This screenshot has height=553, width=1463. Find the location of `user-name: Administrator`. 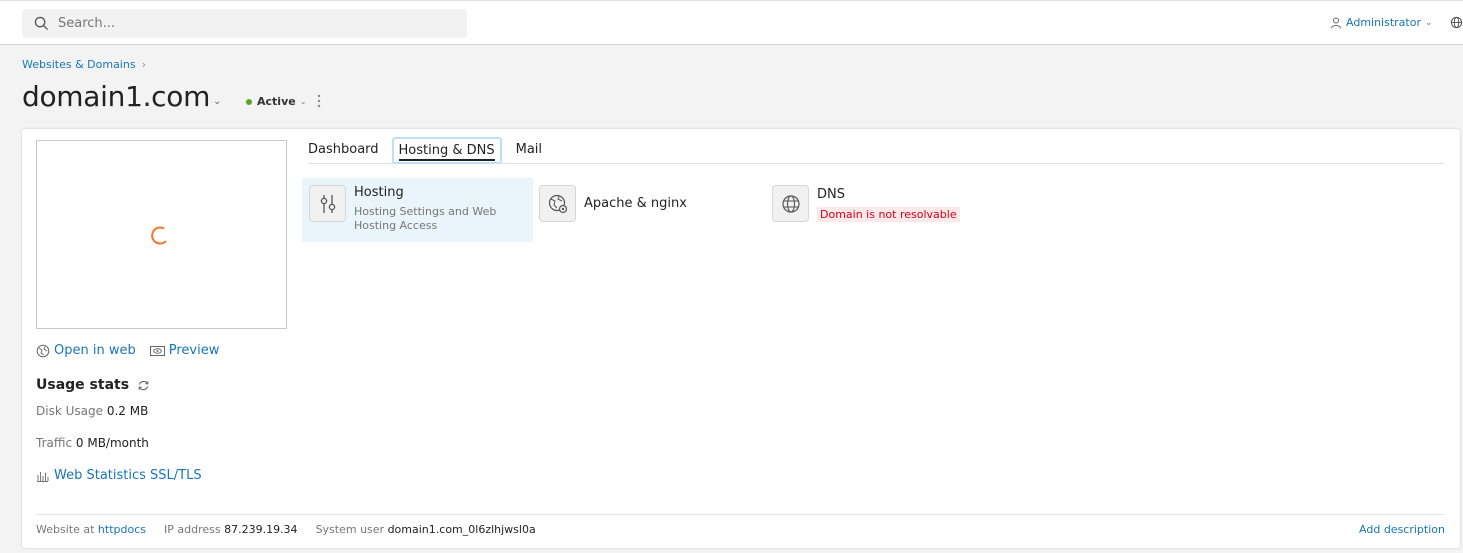

user-name: Administrator is located at coordinates (1383, 22).